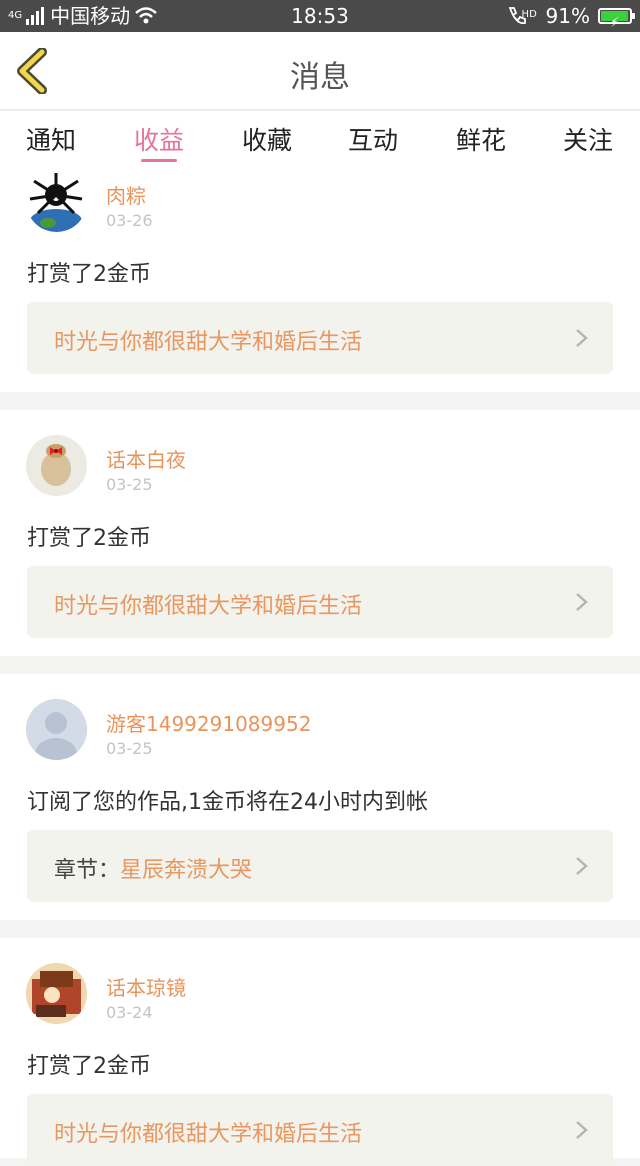 This screenshot has height=1166, width=640. Describe the element at coordinates (146, 986) in the screenshot. I see `user-name: 话本琼镜` at that location.